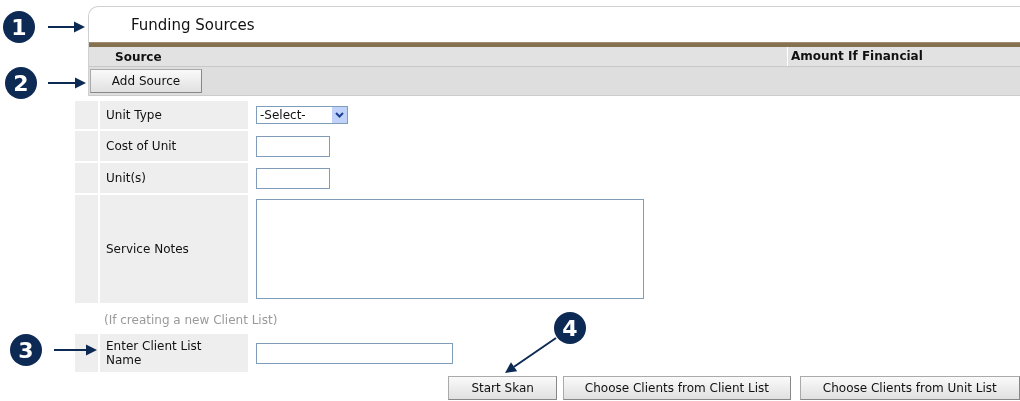  Describe the element at coordinates (193, 24) in the screenshot. I see `panel-title: Funding Sources` at that location.